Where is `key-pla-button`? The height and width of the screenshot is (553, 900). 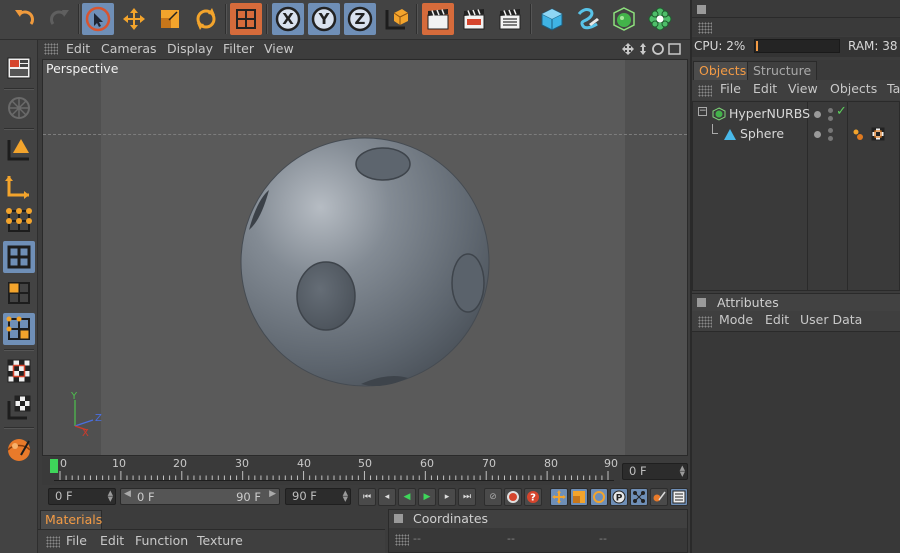 key-pla-button is located at coordinates (639, 497).